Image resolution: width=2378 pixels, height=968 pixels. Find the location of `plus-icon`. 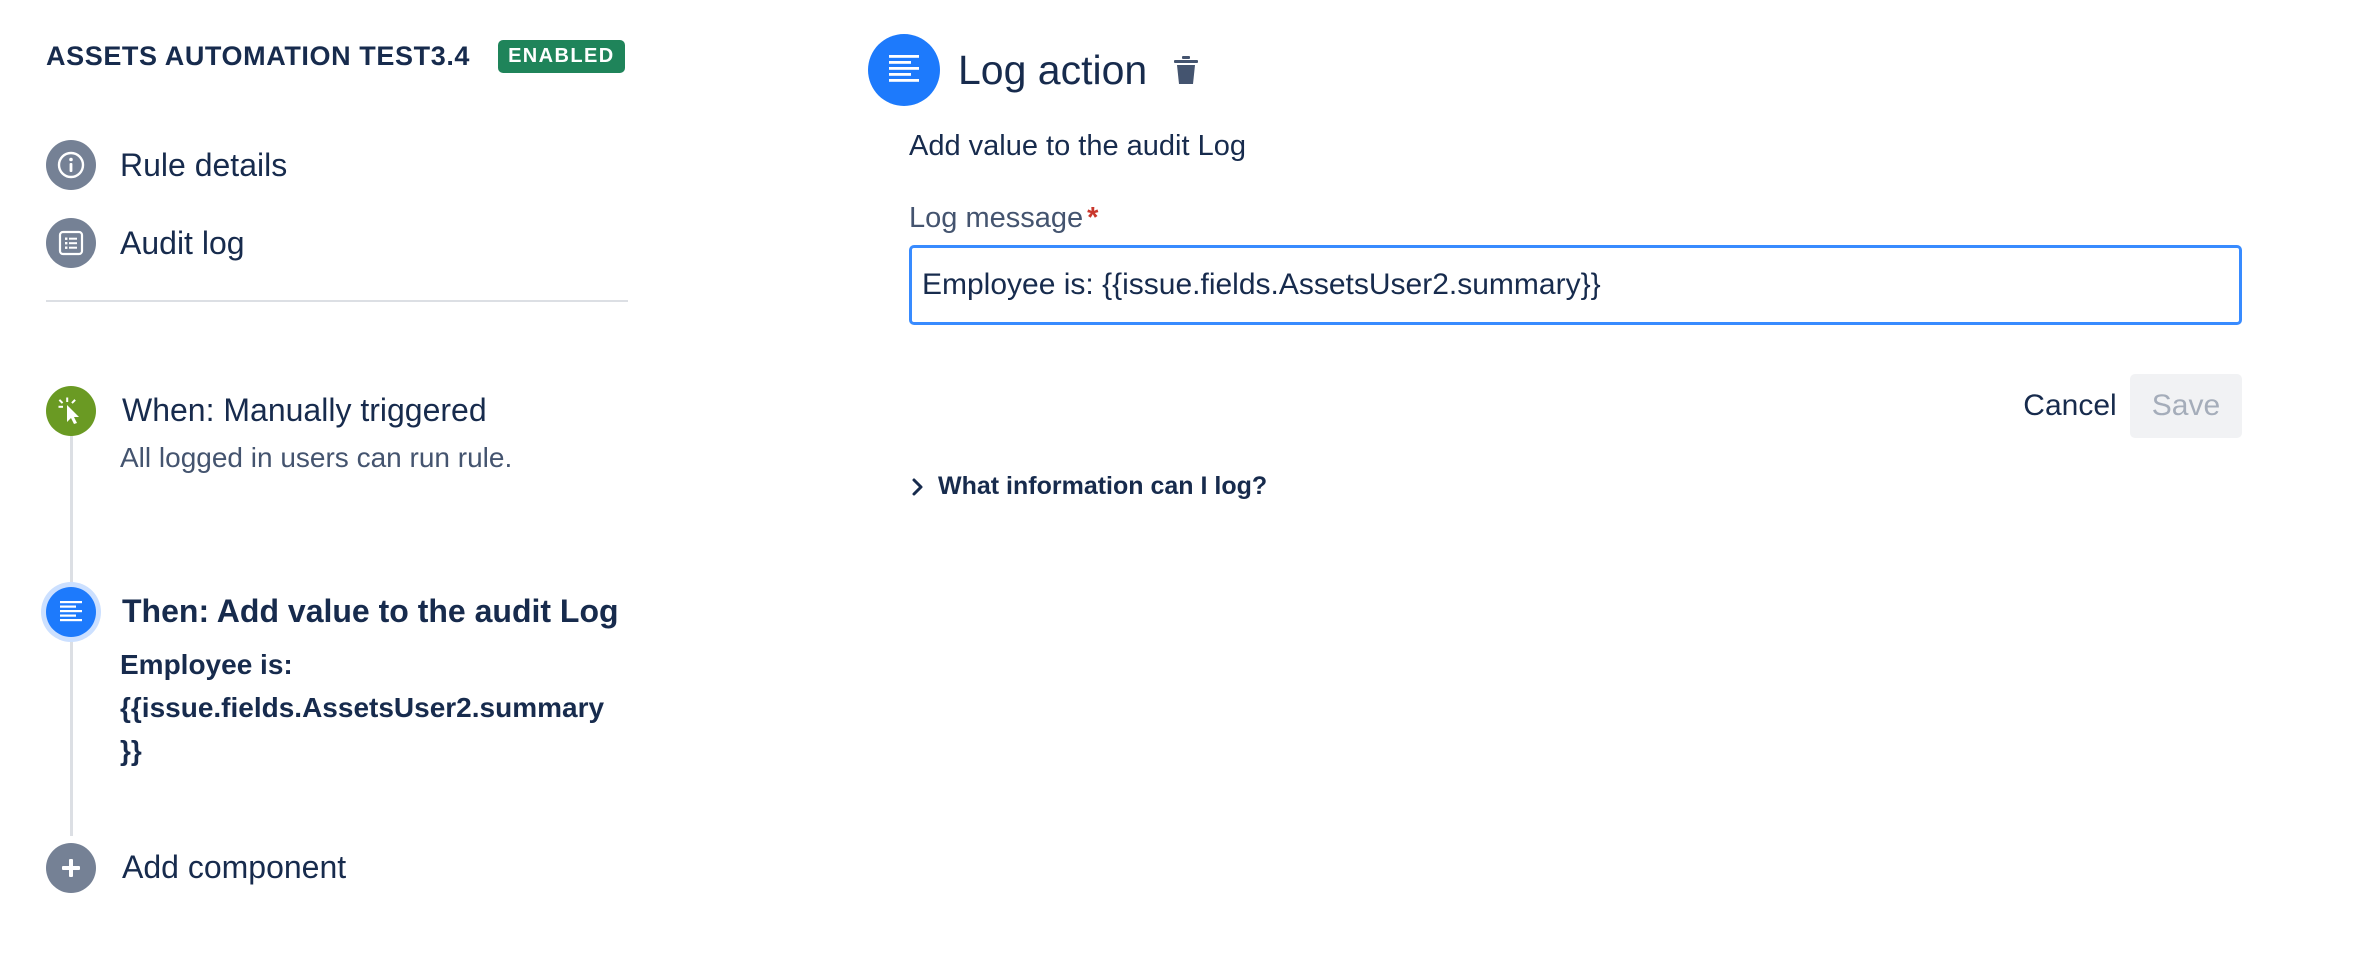

plus-icon is located at coordinates (71, 868).